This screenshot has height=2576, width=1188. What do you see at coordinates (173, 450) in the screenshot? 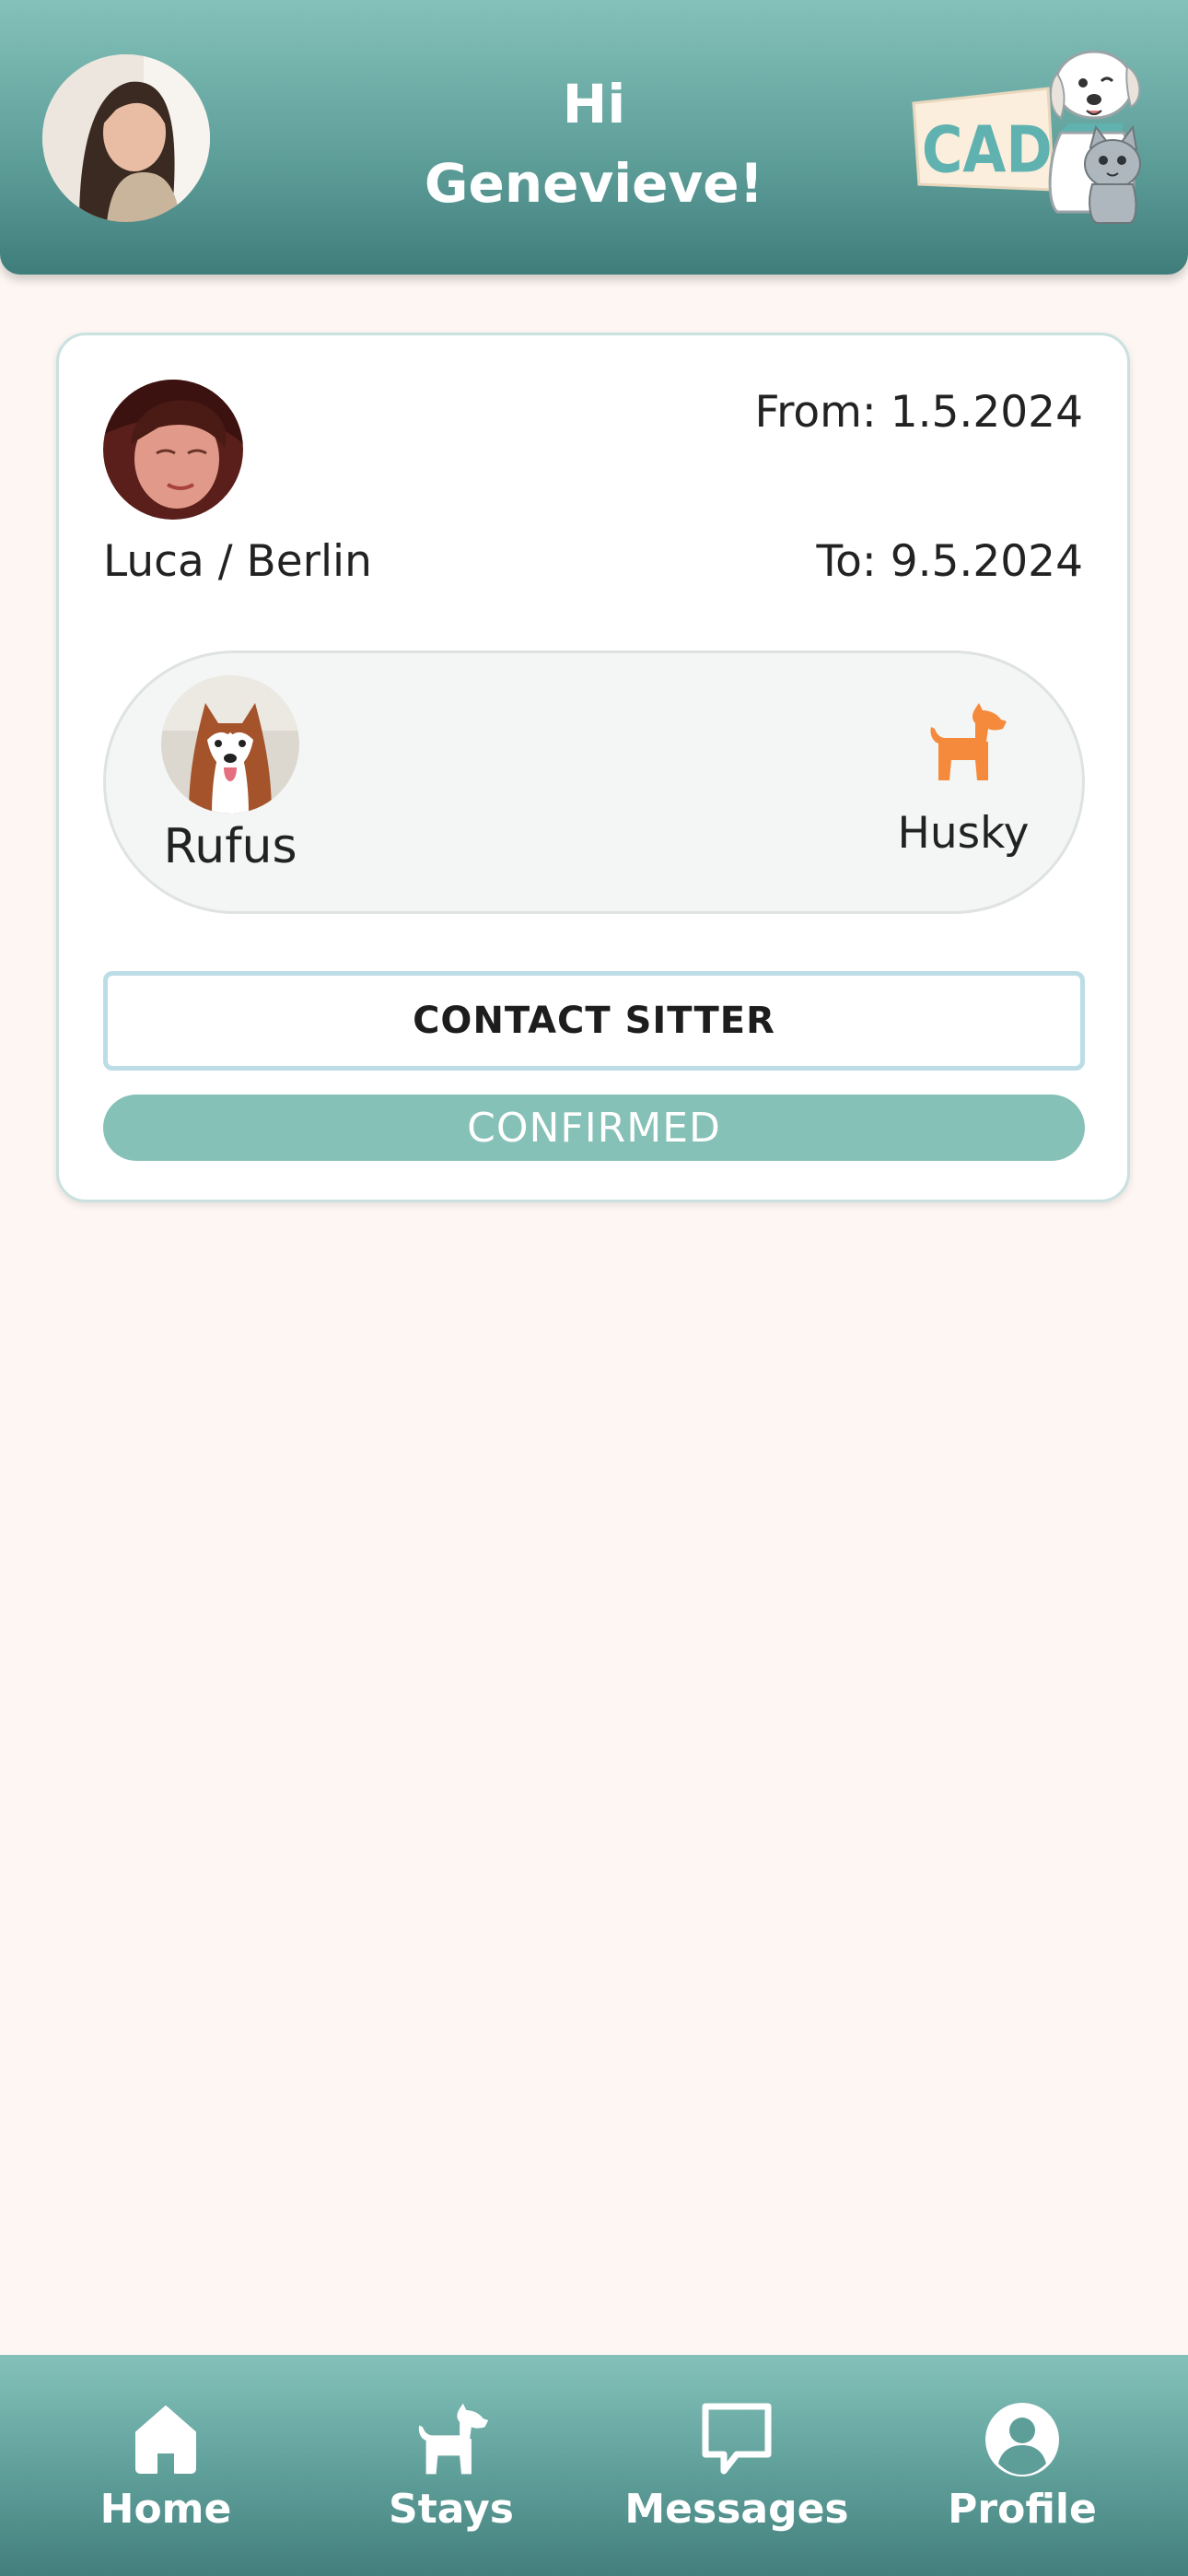
I see `sitter-avatar` at bounding box center [173, 450].